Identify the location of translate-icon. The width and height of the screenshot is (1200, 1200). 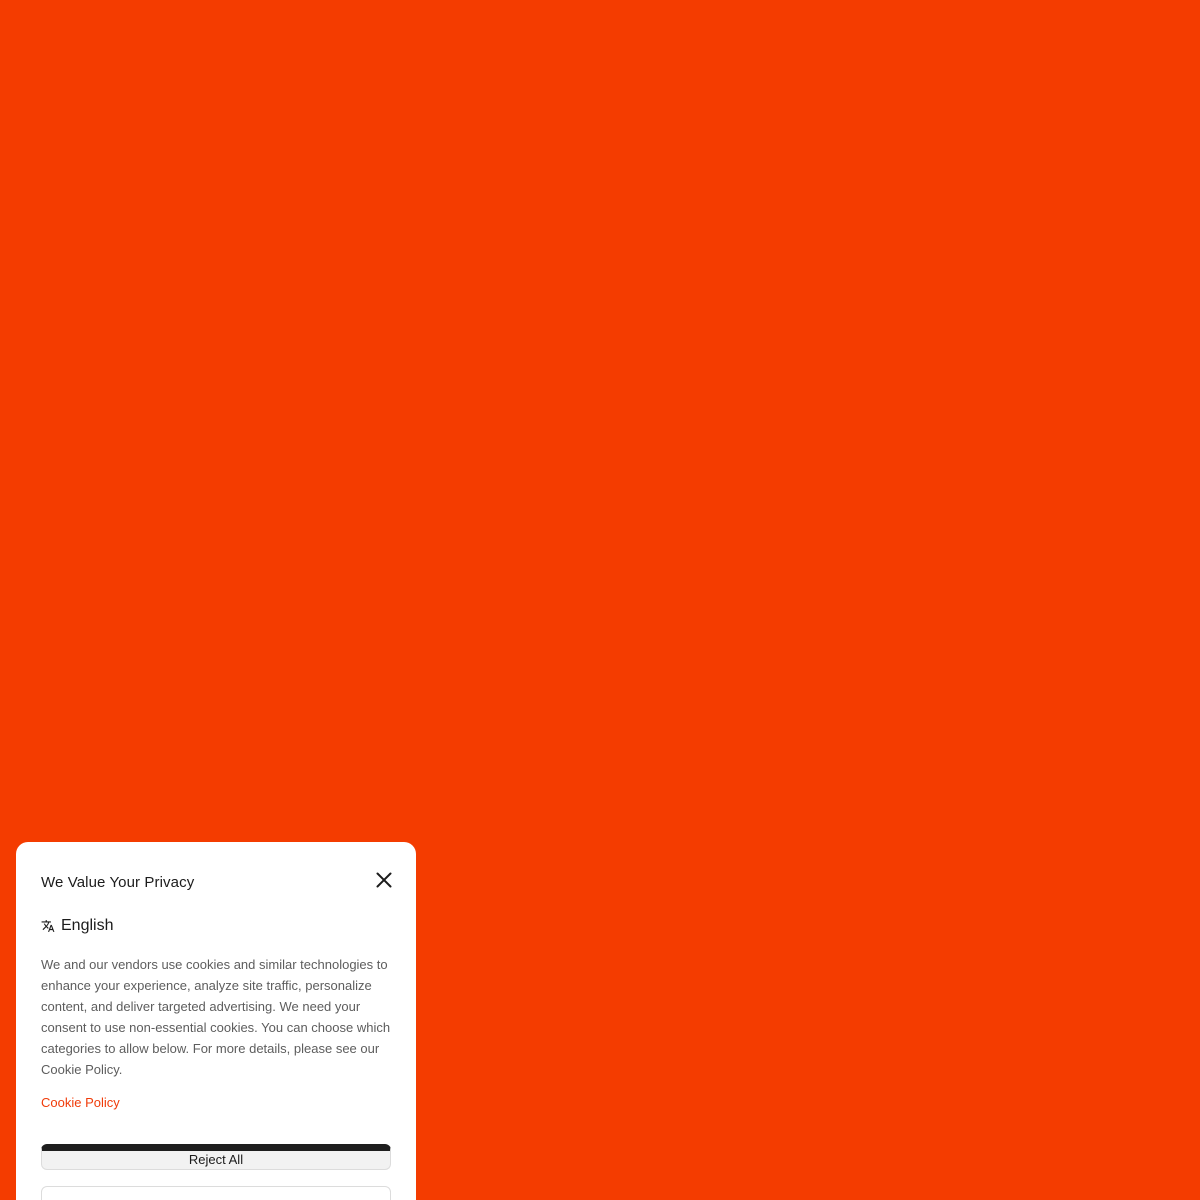
(48, 926).